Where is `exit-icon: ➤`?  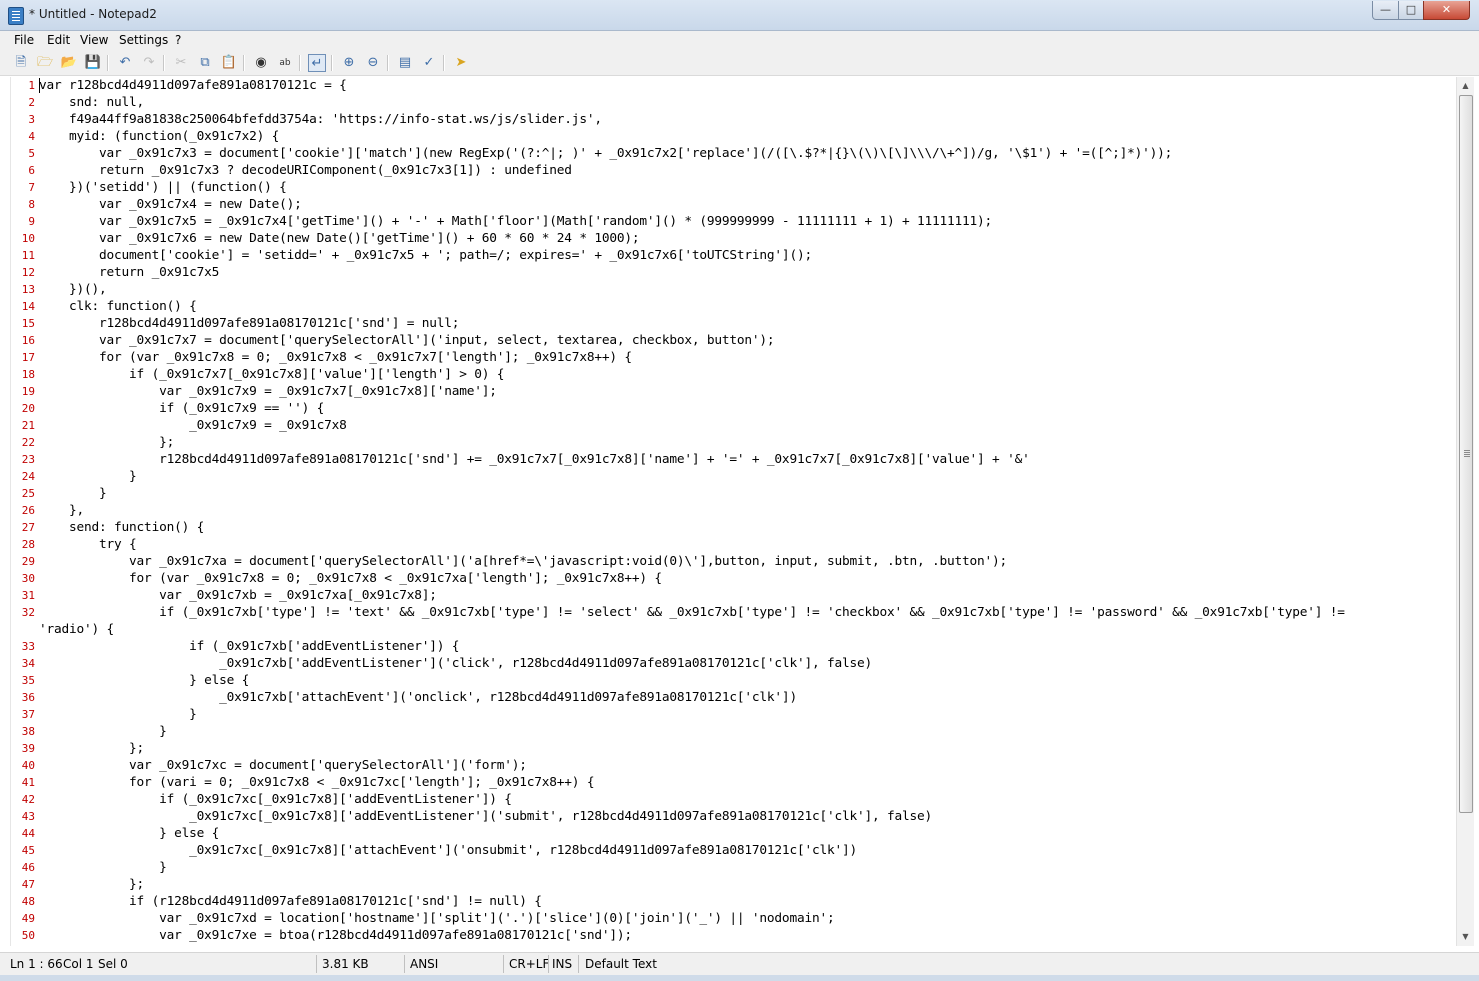 exit-icon: ➤ is located at coordinates (461, 63).